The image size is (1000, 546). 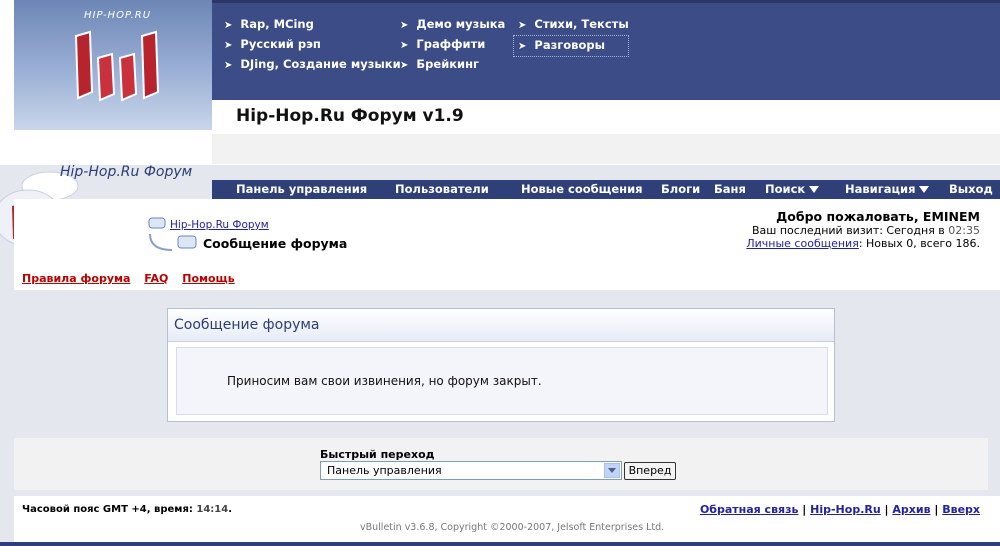 I want to click on forum-icon, so click(x=157, y=223).